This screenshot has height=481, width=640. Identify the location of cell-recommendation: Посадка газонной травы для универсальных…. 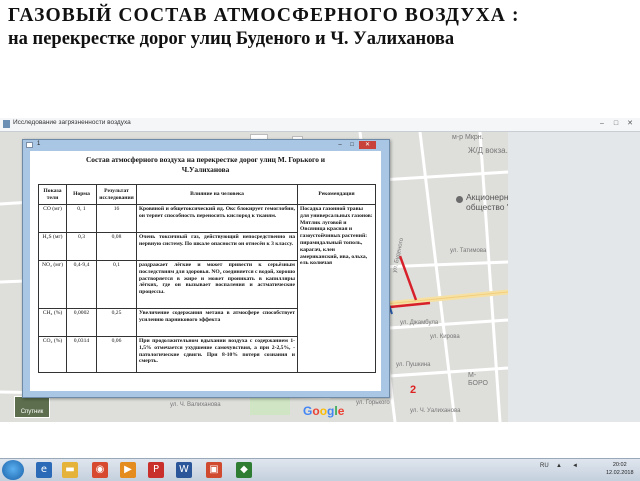
(336, 288).